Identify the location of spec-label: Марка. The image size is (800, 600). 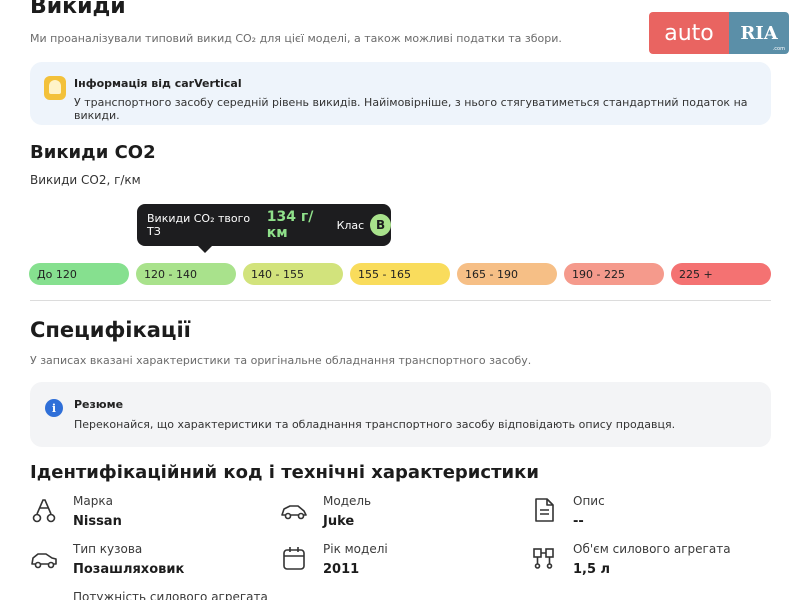
(93, 501).